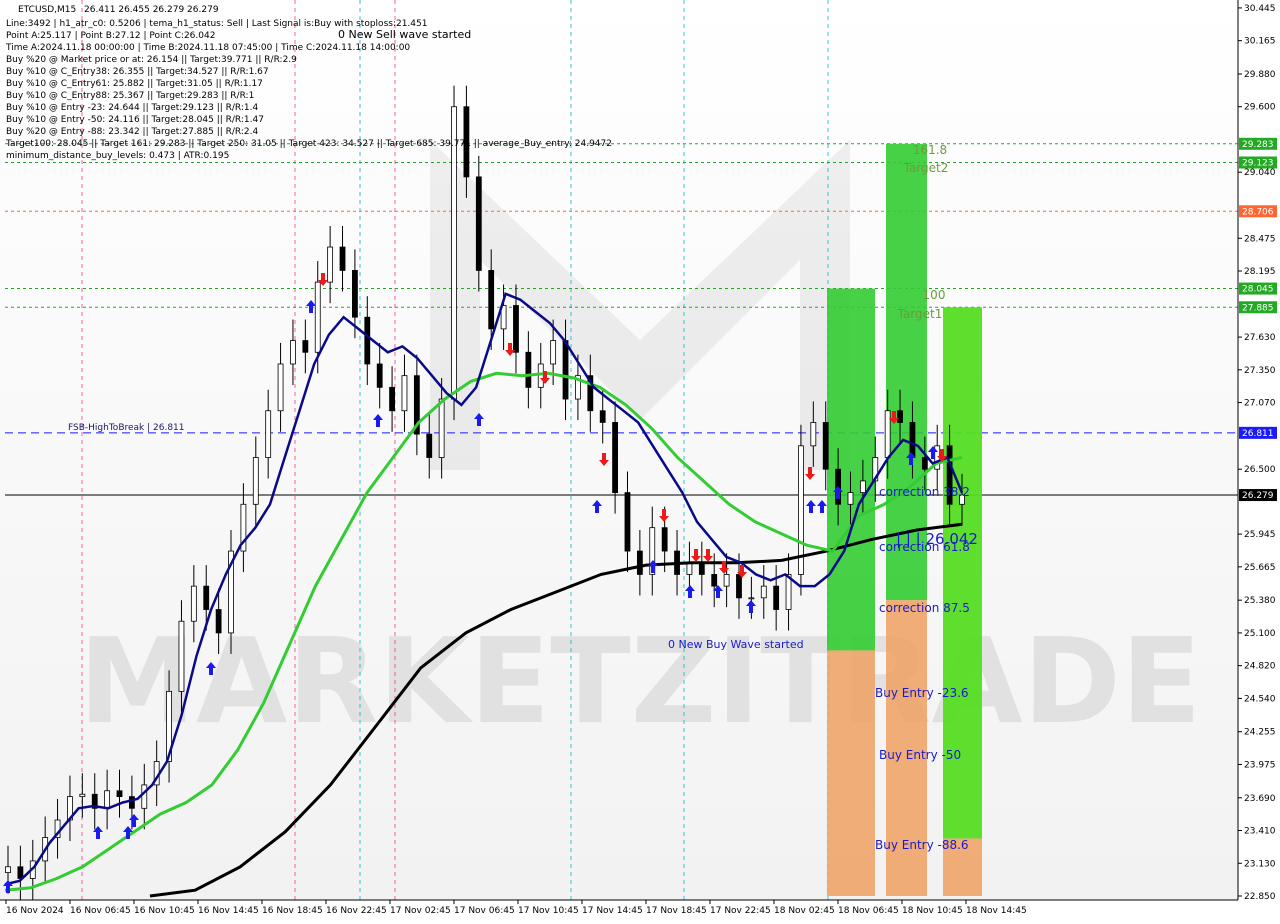  Describe the element at coordinates (151, 10) in the screenshot. I see `ohlc-label: 26.411 26.455 26.279 26.279` at that location.